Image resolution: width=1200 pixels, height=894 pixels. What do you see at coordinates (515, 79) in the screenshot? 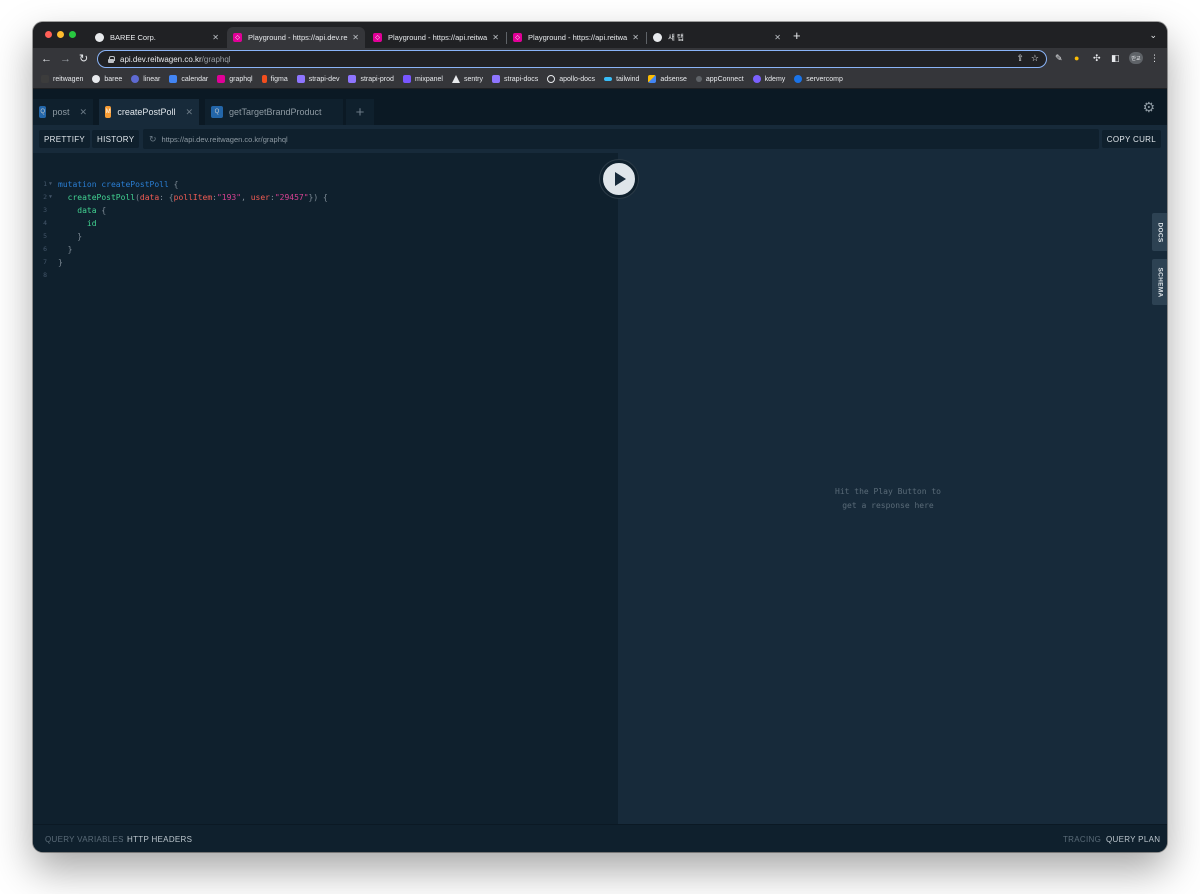
I see `bookmark-strapi-docs: strapi-docs` at bounding box center [515, 79].